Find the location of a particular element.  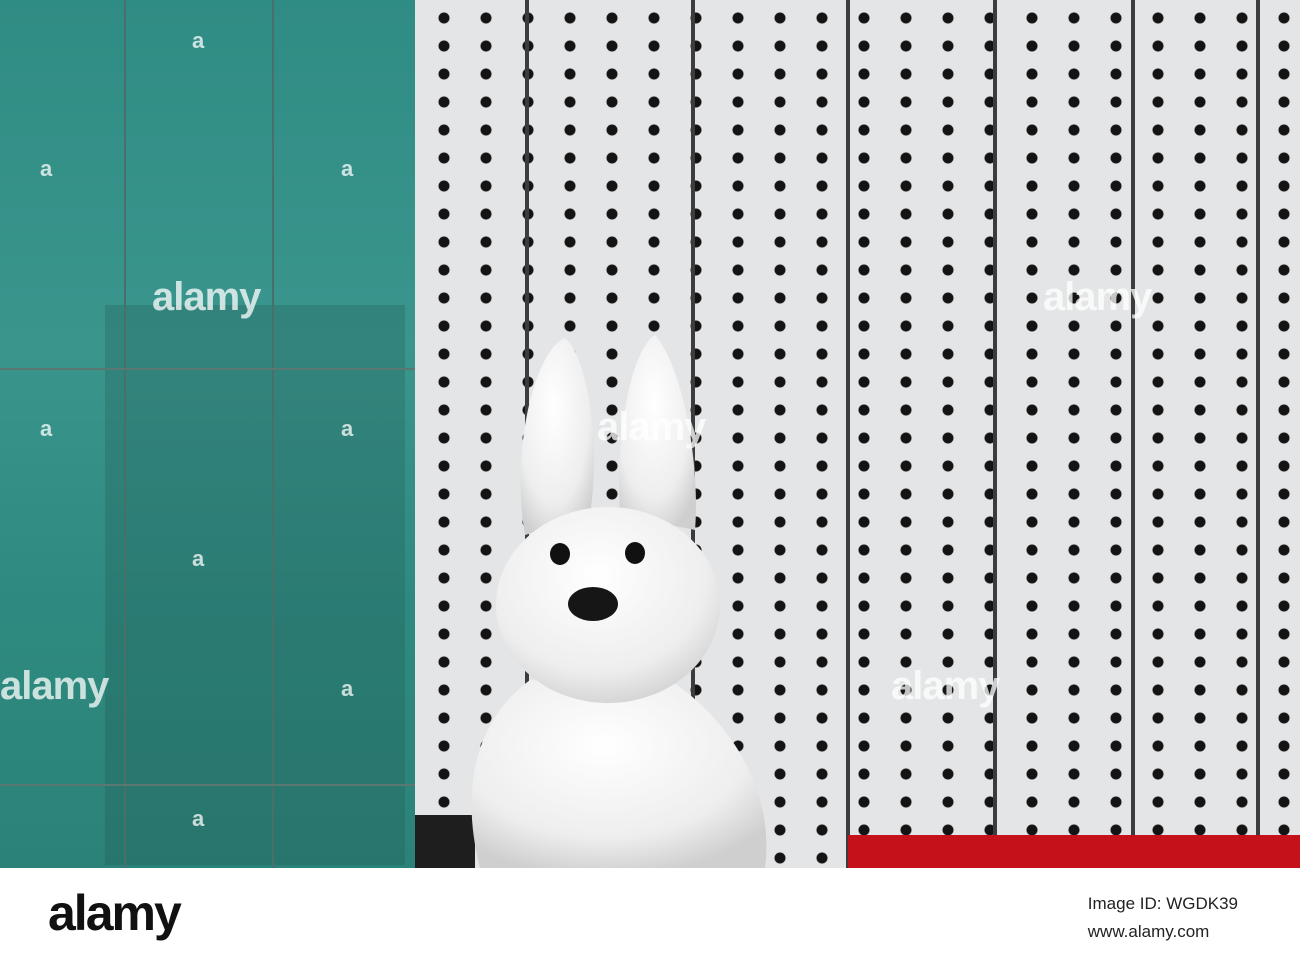

nose is located at coordinates (593, 604).